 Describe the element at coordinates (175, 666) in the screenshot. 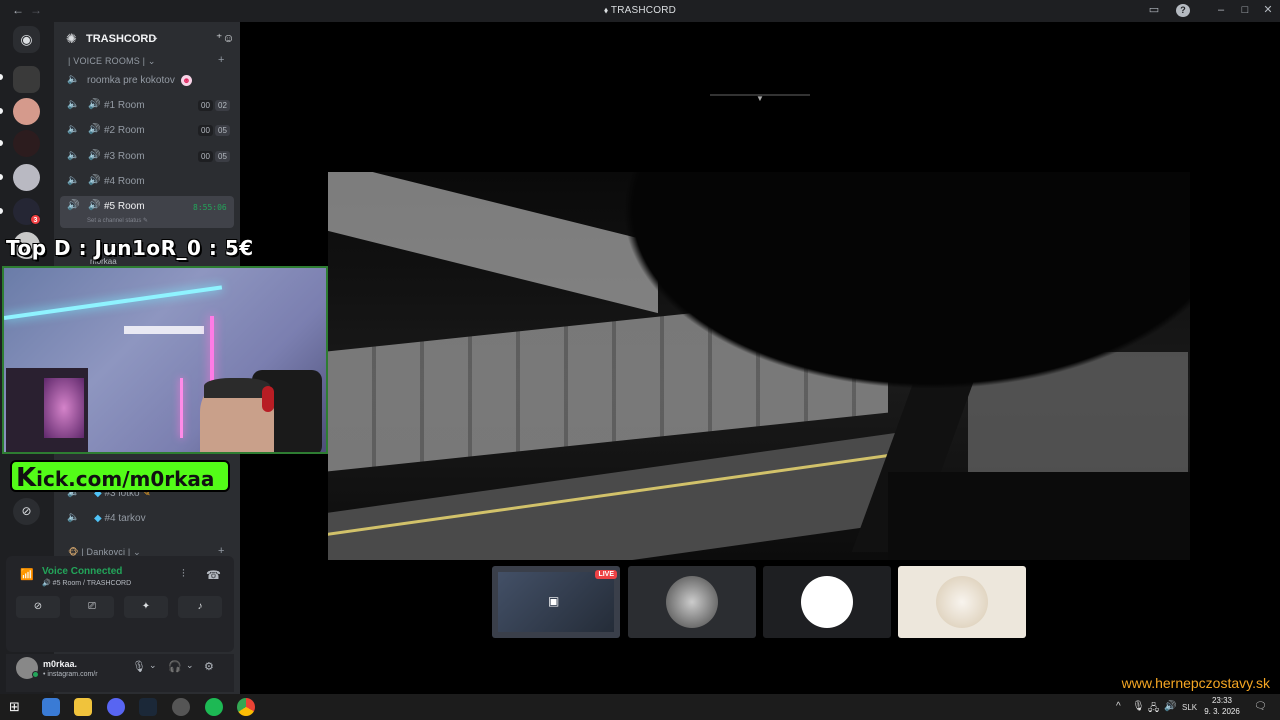

I see `headphones-icon: 🎧` at that location.